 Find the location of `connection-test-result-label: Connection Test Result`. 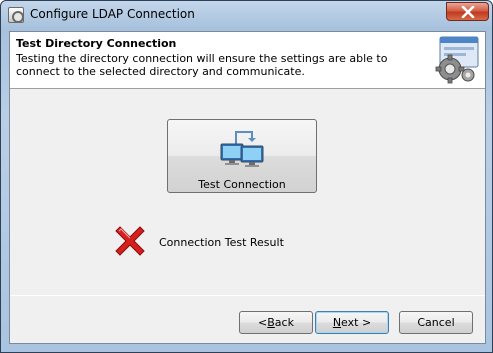

connection-test-result-label: Connection Test Result is located at coordinates (221, 242).